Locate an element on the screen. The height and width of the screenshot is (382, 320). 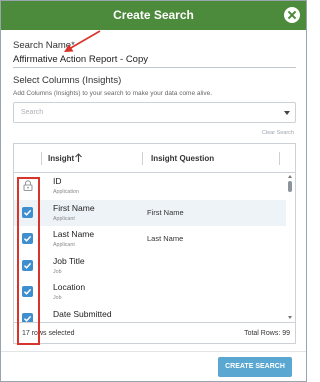
scroll-thumb is located at coordinates (290, 186).